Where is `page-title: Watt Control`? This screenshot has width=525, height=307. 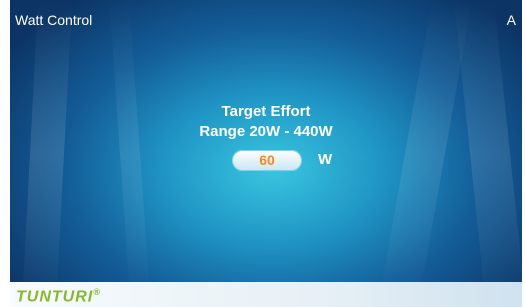
page-title: Watt Control is located at coordinates (54, 20).